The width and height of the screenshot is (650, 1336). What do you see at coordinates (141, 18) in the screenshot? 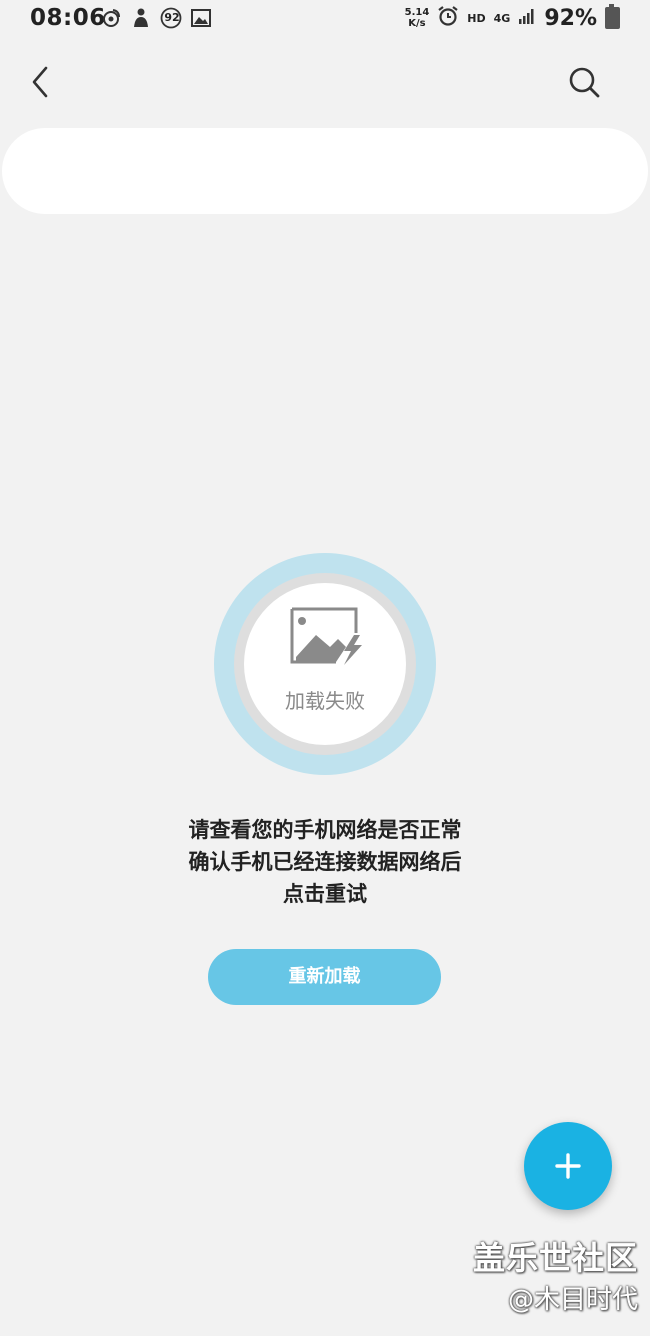
I see `app-notification-icon` at bounding box center [141, 18].